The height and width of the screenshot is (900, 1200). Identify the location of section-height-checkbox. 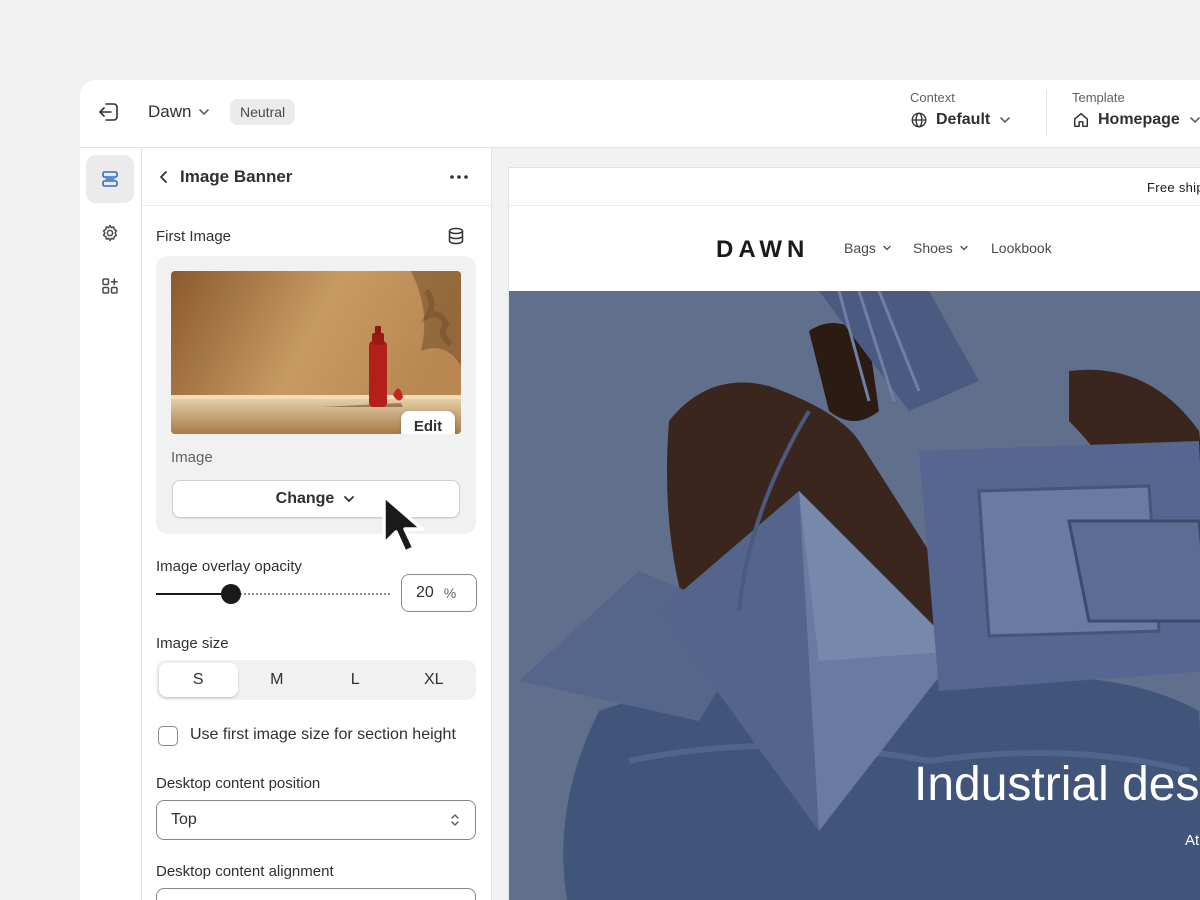
(168, 736).